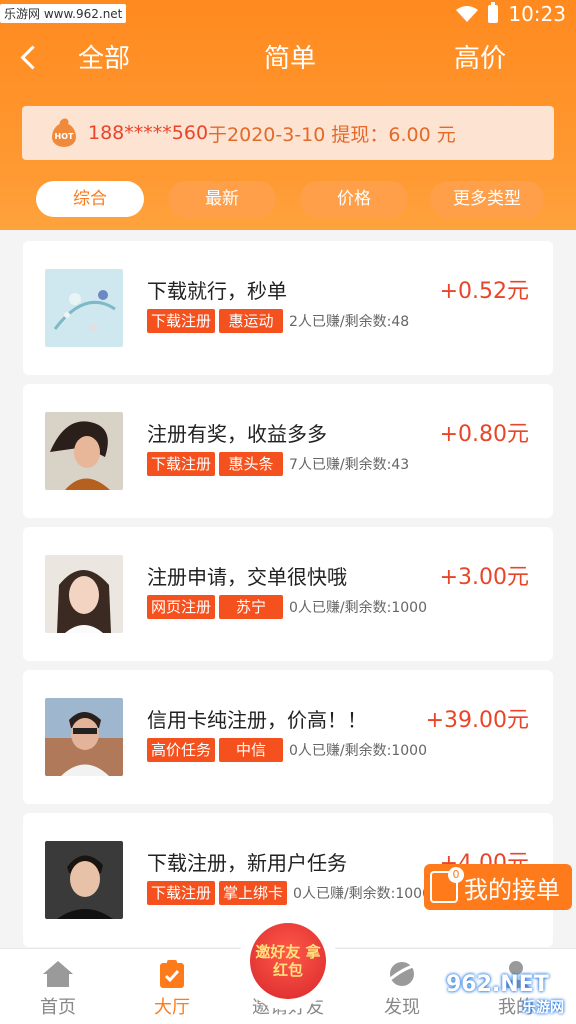 Image resolution: width=576 pixels, height=1024 pixels. Describe the element at coordinates (447, 885) in the screenshot. I see `order-list-icon: 0` at that location.